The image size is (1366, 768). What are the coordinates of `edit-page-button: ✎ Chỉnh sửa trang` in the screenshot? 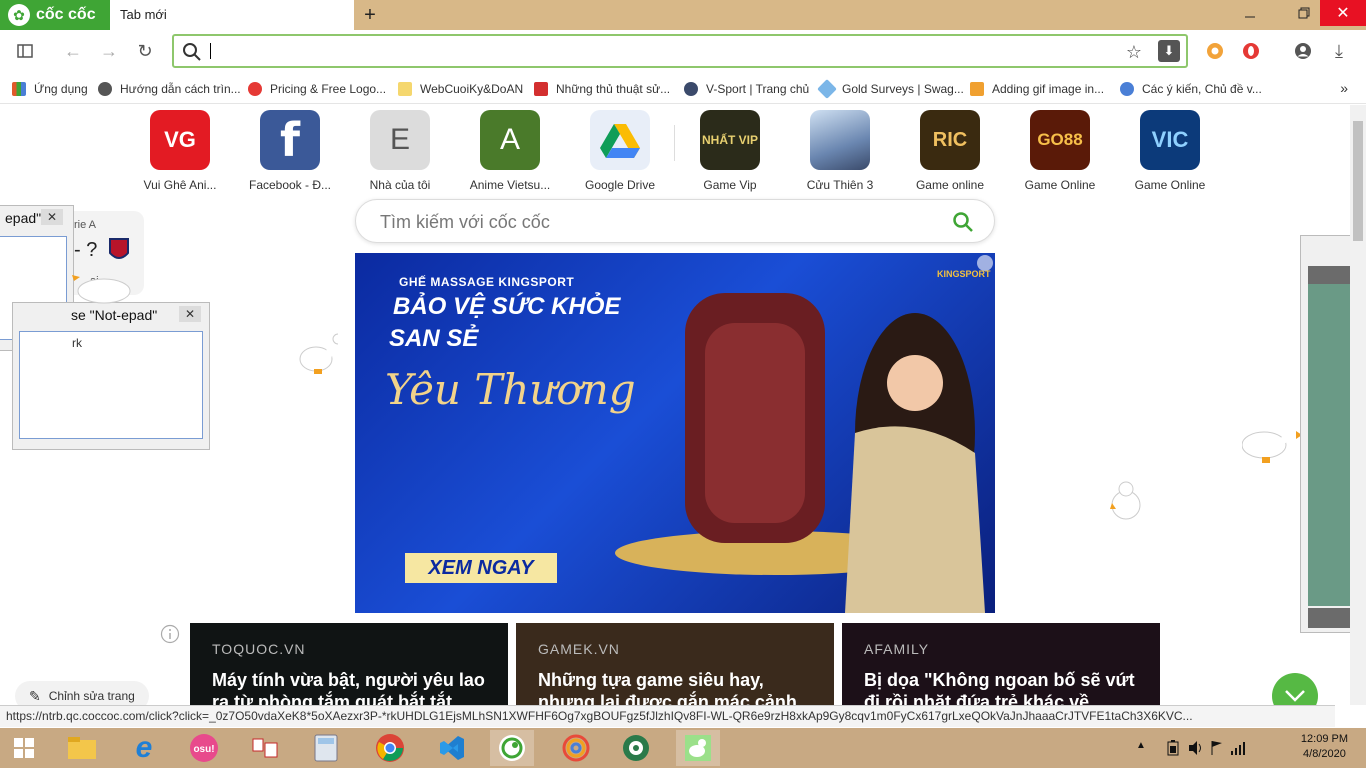 It's located at (82, 693).